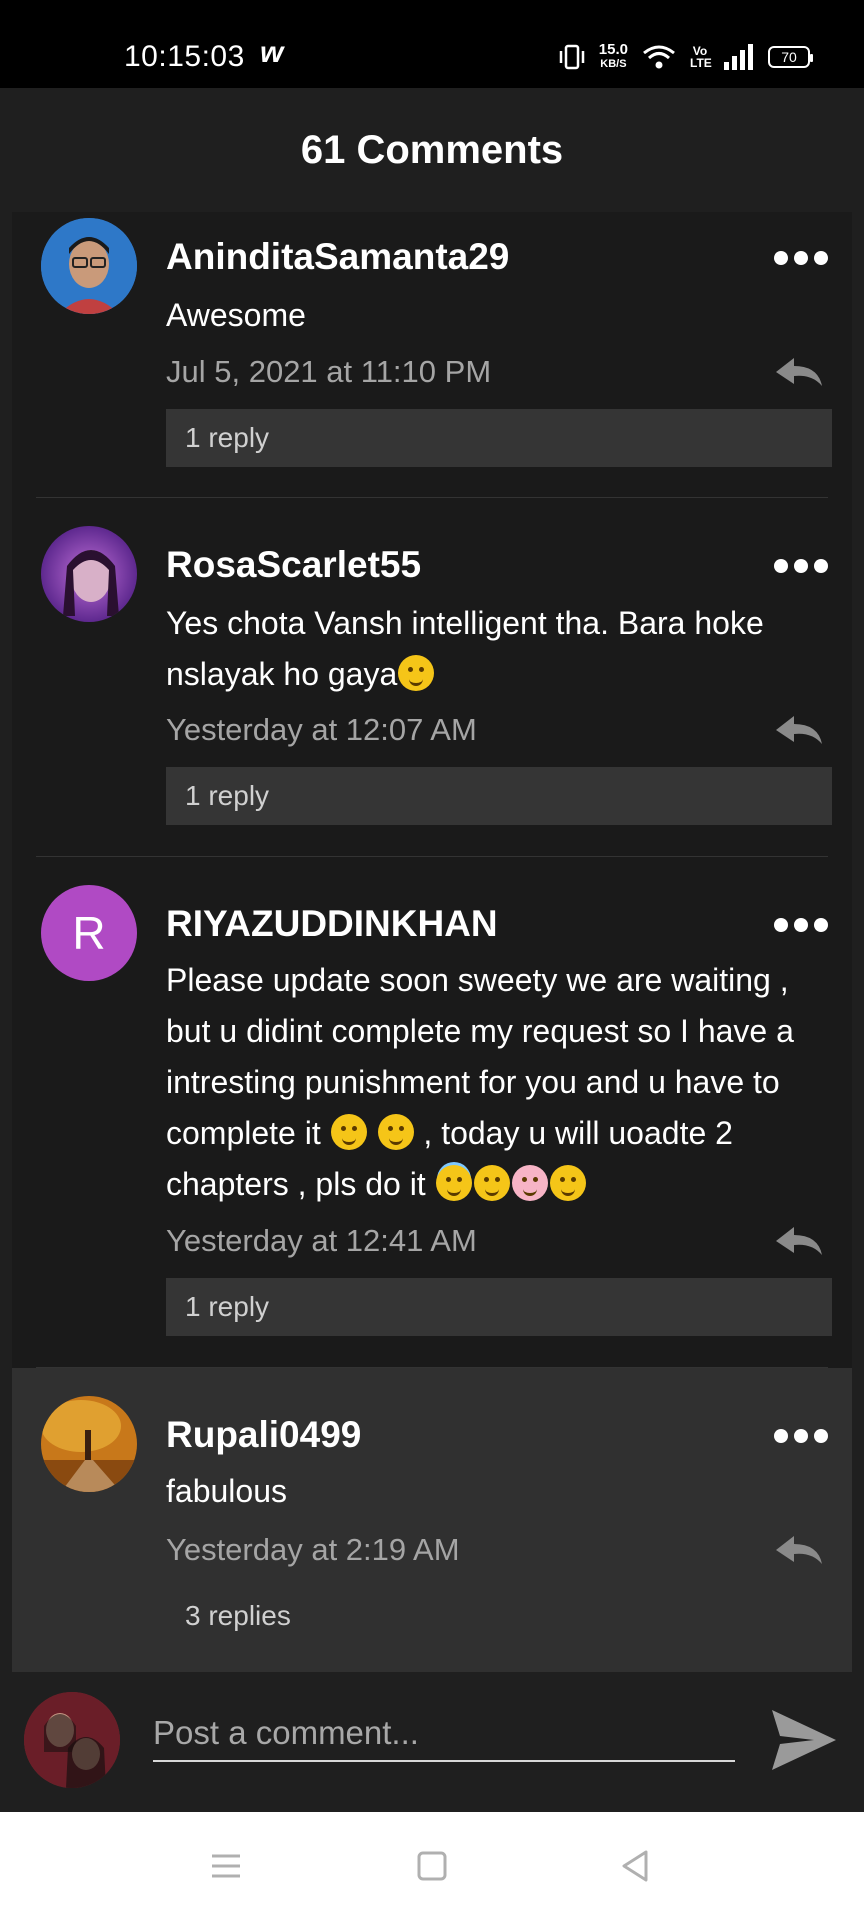 This screenshot has height=1920, width=864. Describe the element at coordinates (416, 673) in the screenshot. I see `laughing-emoji-icon` at that location.